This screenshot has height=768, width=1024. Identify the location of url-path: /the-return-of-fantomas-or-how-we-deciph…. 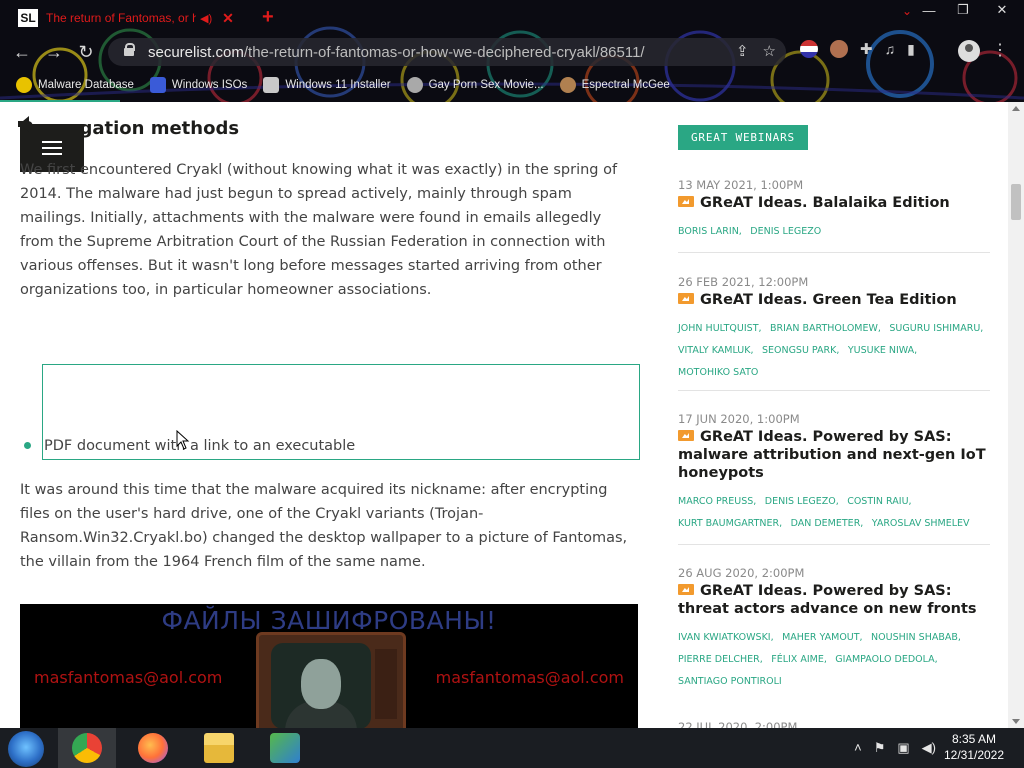
(444, 52).